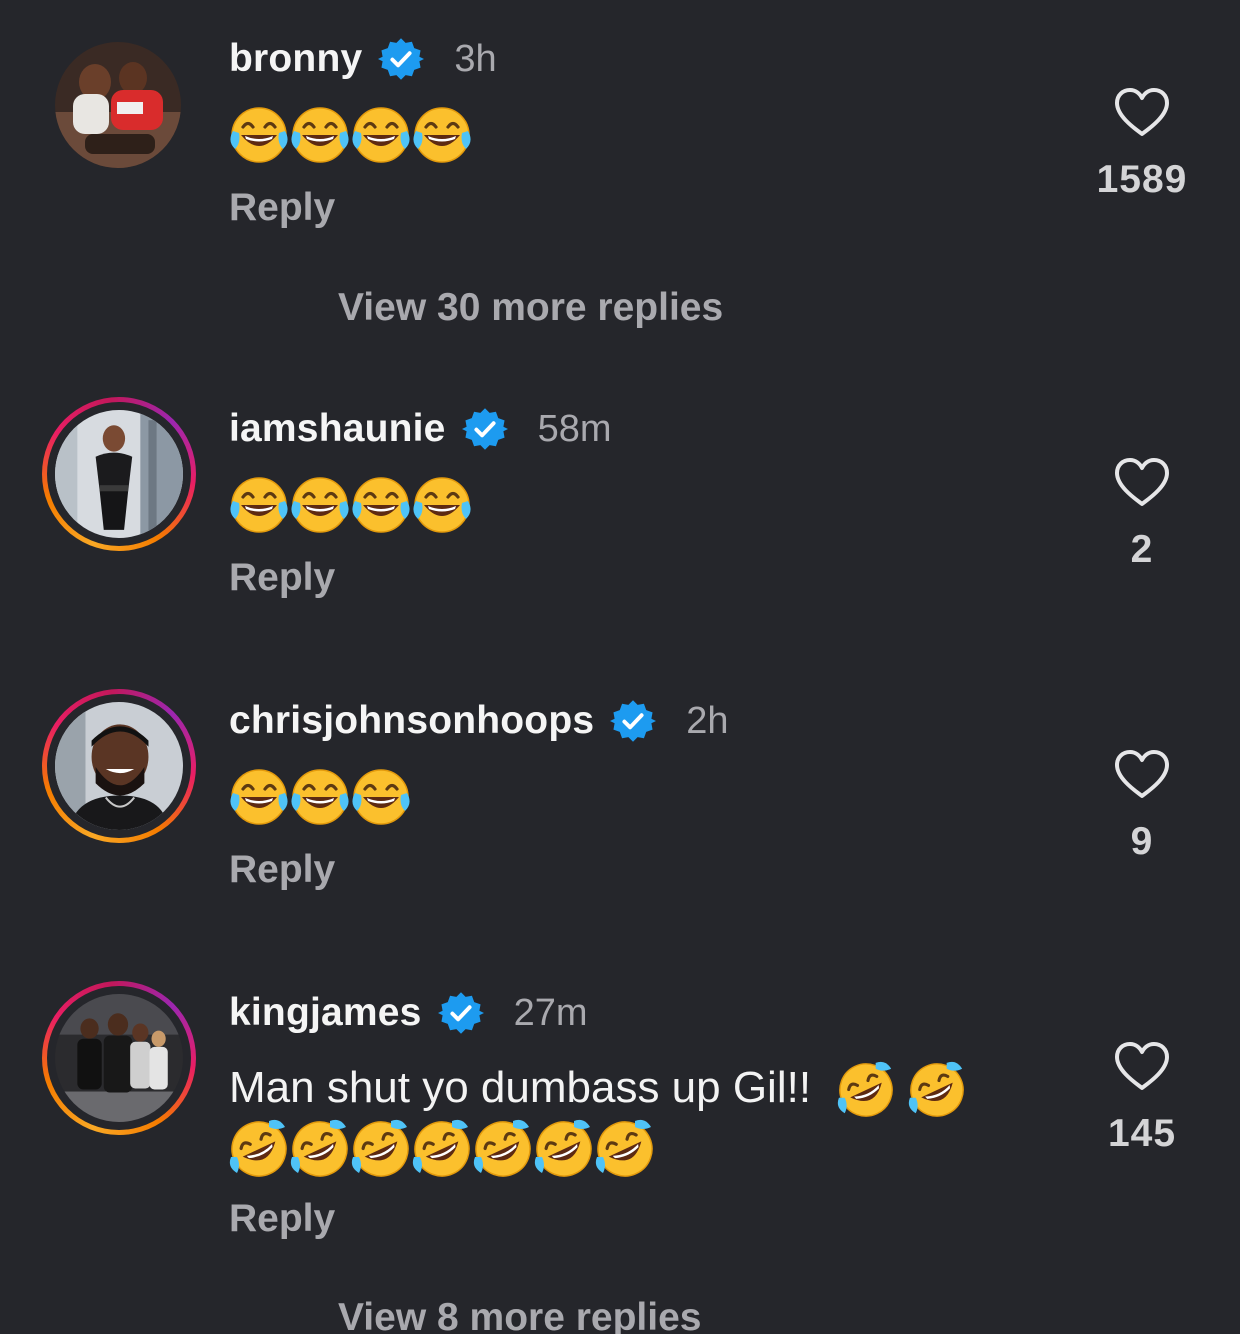 This screenshot has height=1334, width=1240. I want to click on like-control: 2, so click(1142, 514).